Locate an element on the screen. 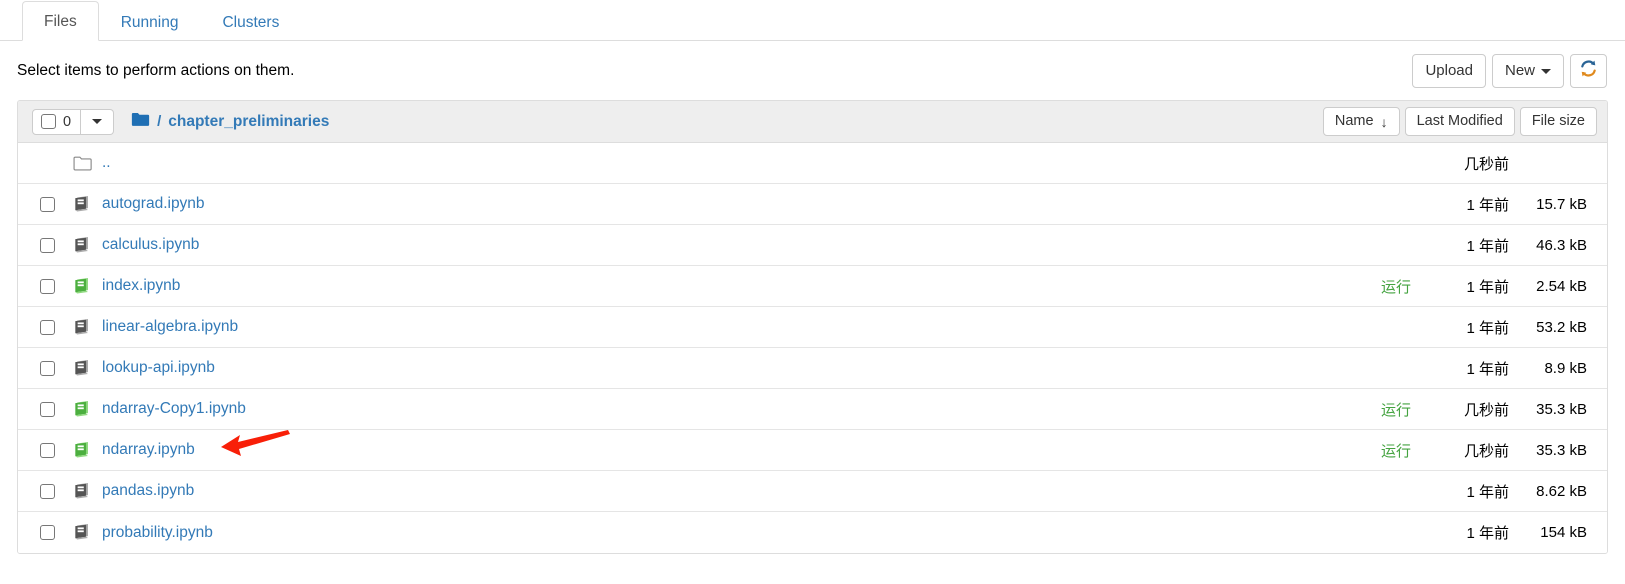 The width and height of the screenshot is (1625, 584). new-button: New is located at coordinates (1527, 71).